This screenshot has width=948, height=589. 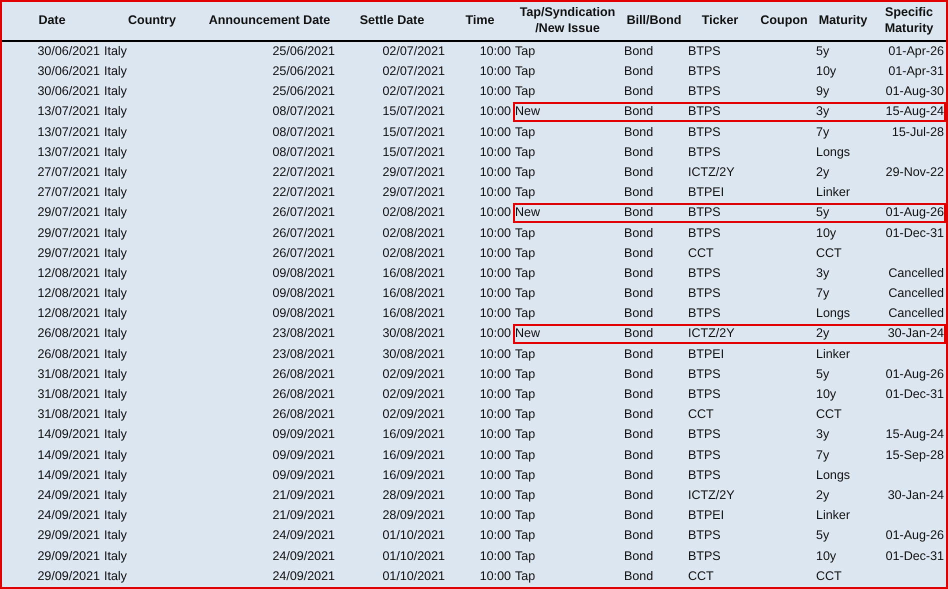 I want to click on table-cell: 21/09/2021, so click(x=303, y=515).